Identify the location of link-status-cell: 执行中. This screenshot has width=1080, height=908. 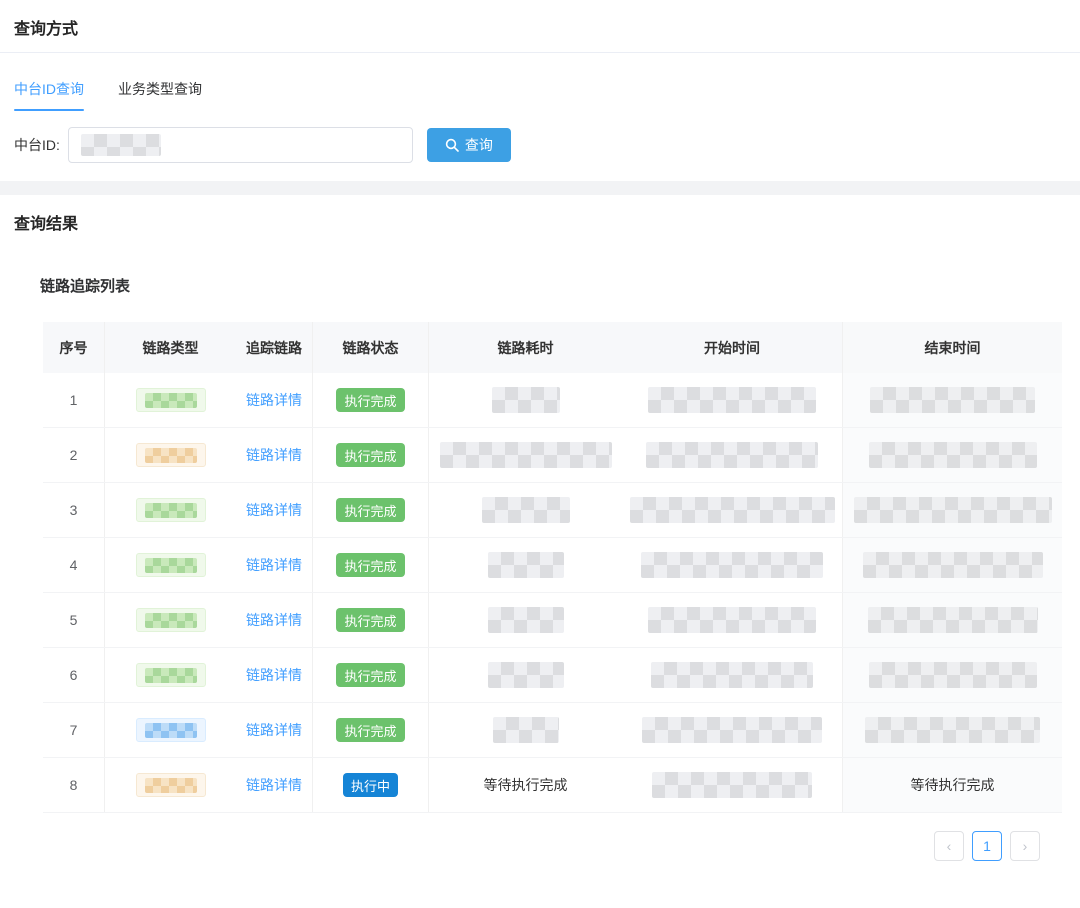
(371, 785).